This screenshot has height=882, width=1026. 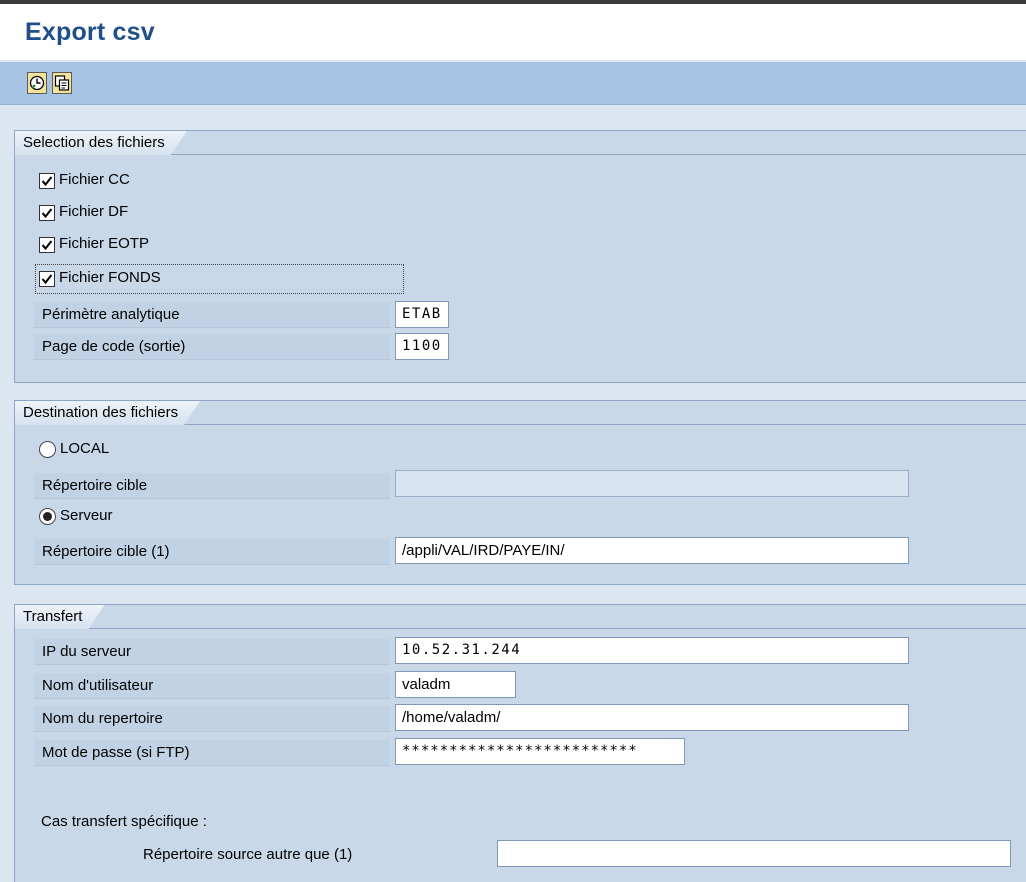 What do you see at coordinates (47, 245) in the screenshot?
I see `checkbox-fichier-eotp` at bounding box center [47, 245].